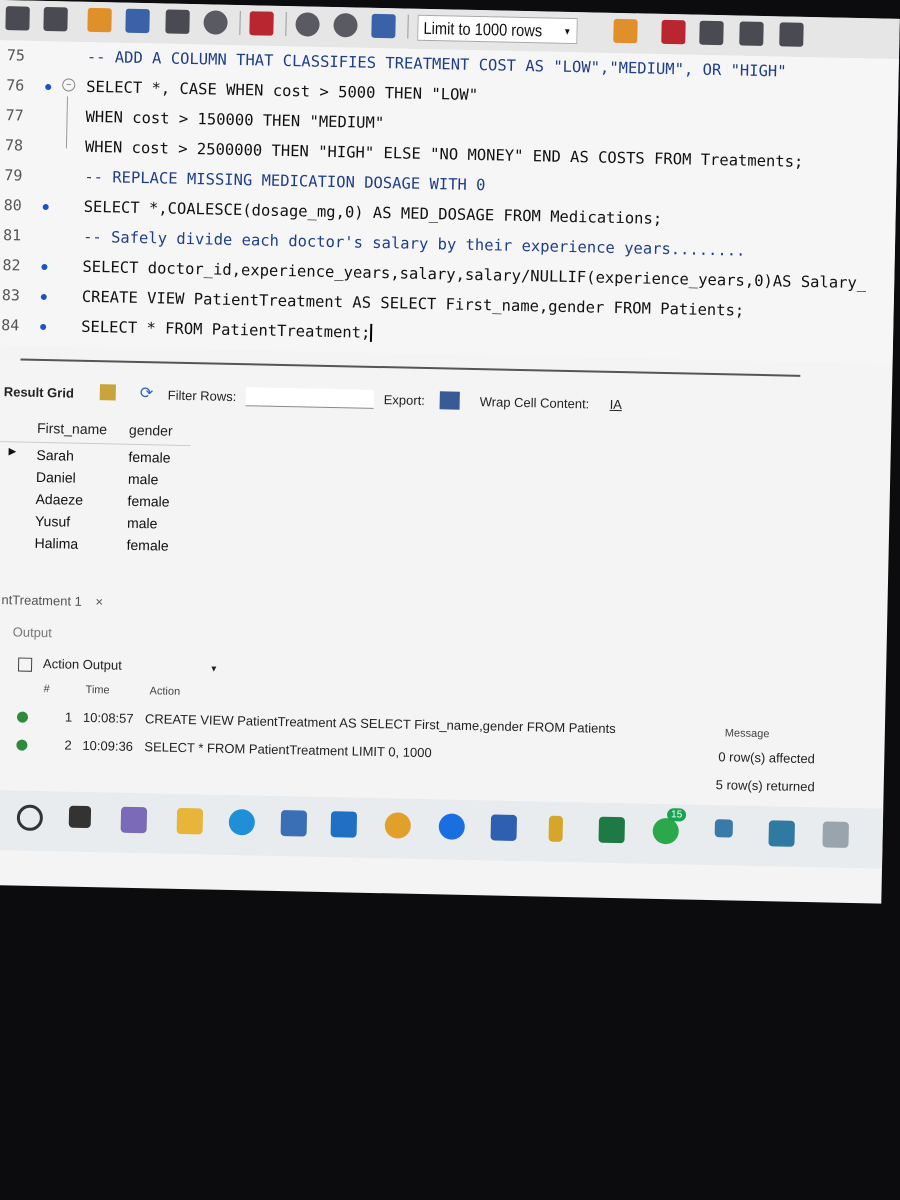 The height and width of the screenshot is (1200, 900). I want to click on mysql-icon, so click(723, 828).